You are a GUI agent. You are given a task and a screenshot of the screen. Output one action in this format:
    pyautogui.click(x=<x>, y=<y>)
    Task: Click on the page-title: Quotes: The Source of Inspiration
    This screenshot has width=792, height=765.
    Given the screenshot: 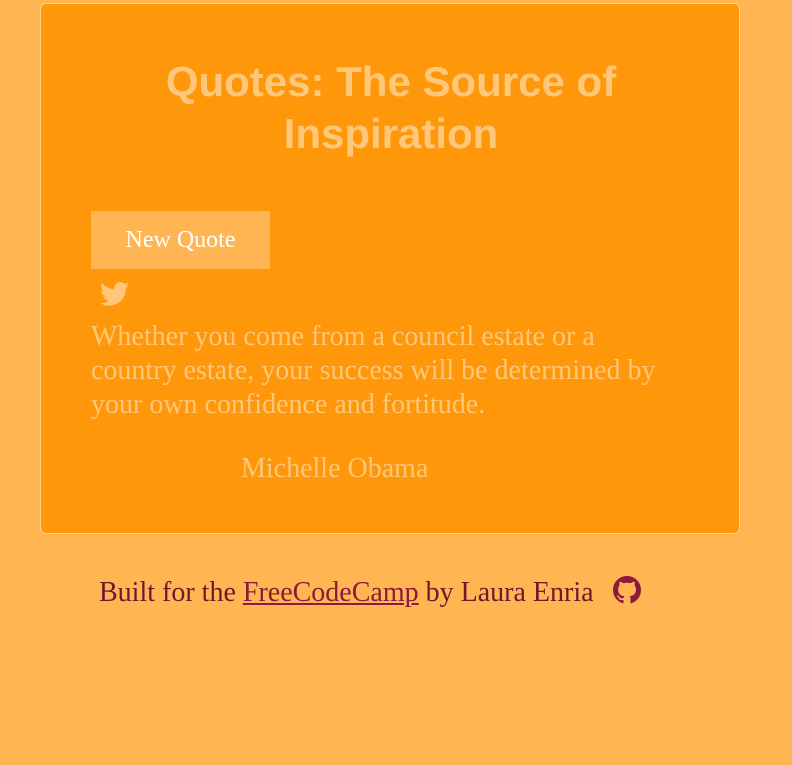 What is the action you would take?
    pyautogui.click(x=391, y=107)
    